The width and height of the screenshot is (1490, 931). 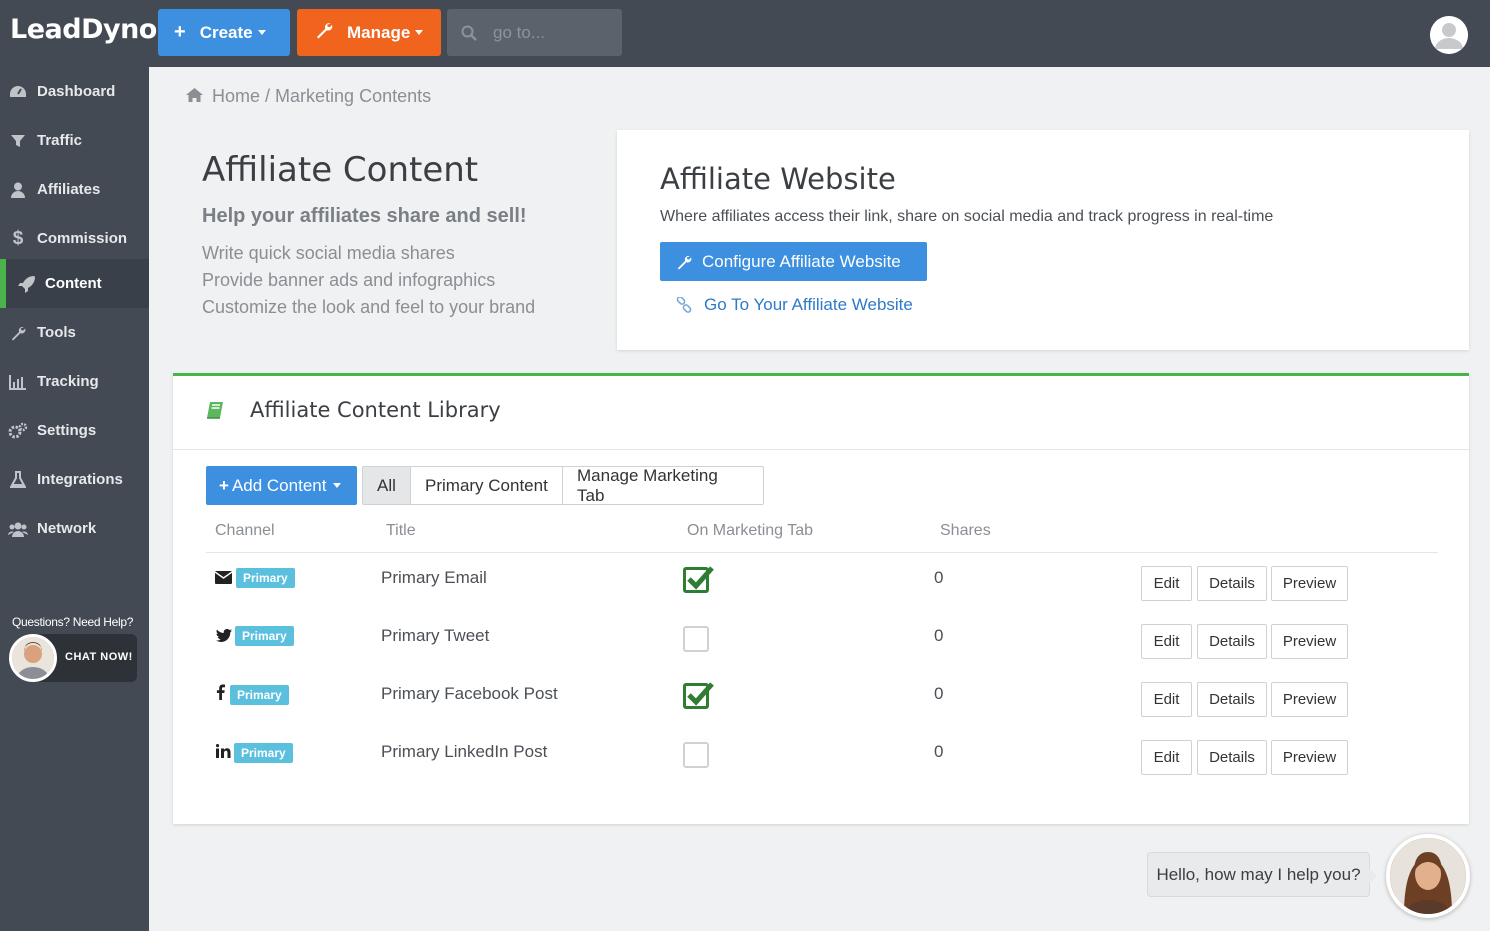 What do you see at coordinates (375, 410) in the screenshot?
I see `content-library-title: Affiliate Content Library` at bounding box center [375, 410].